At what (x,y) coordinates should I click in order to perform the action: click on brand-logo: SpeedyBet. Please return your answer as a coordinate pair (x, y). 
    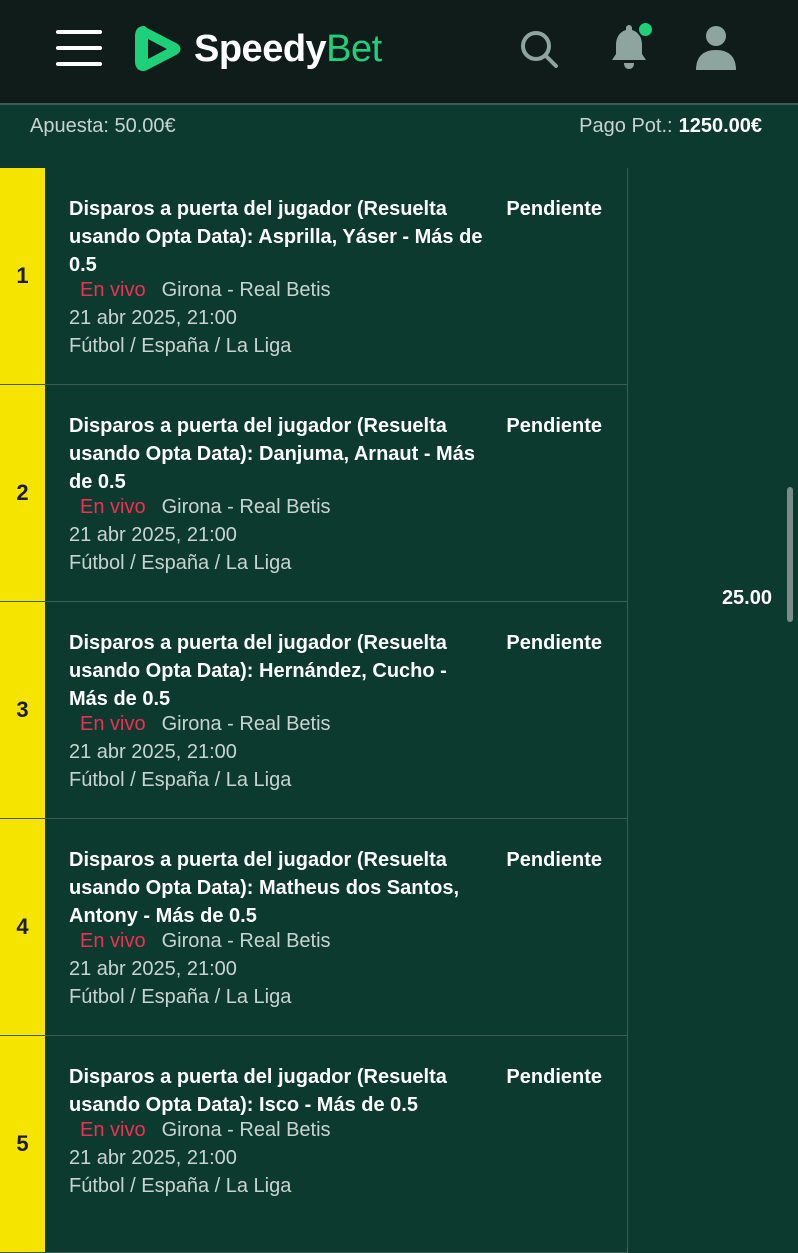
    Looking at the image, I should click on (257, 49).